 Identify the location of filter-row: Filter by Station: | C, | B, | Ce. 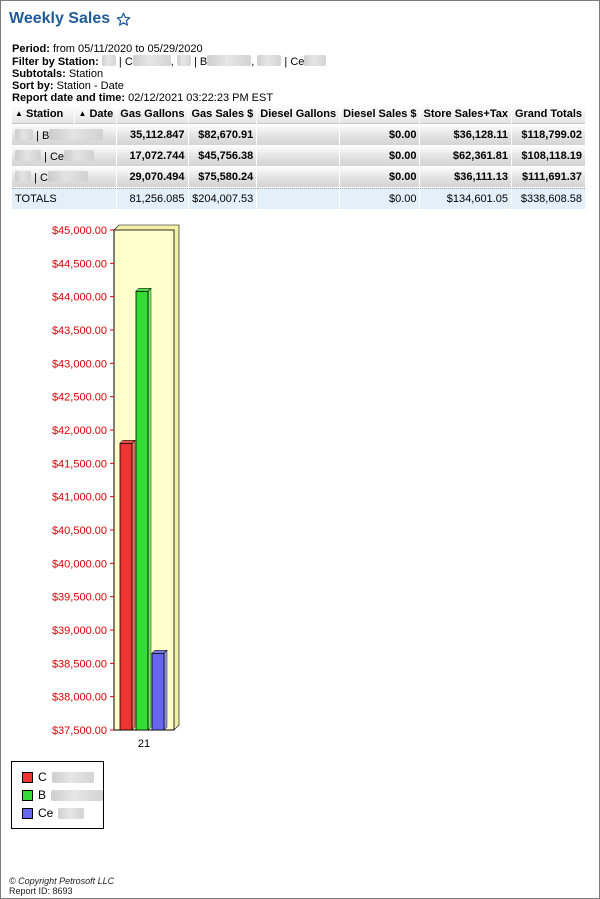
(169, 61).